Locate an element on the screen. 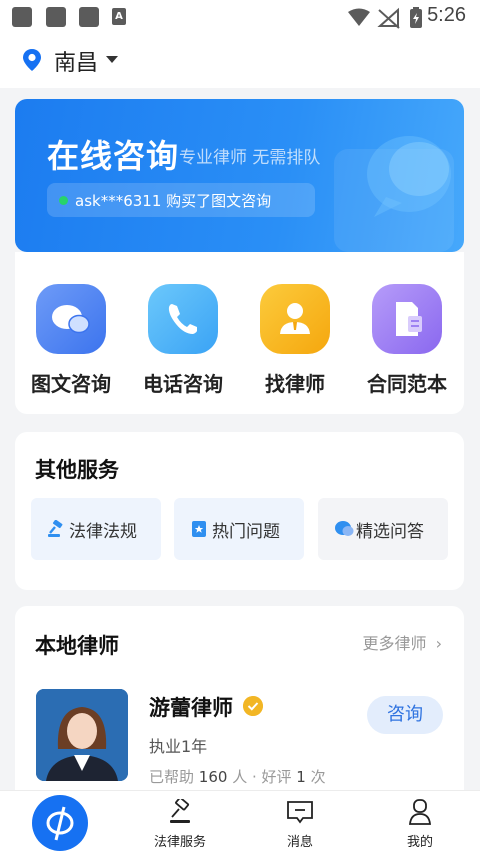  quick-action-contract-templates: 合同范本 is located at coordinates (407, 340).